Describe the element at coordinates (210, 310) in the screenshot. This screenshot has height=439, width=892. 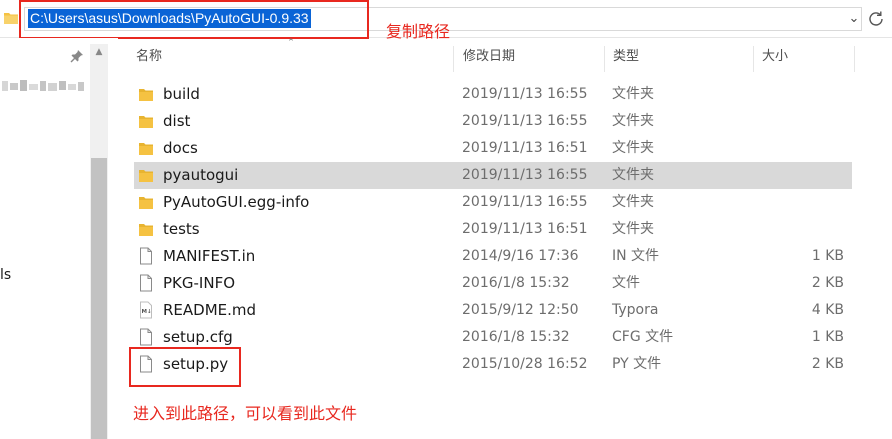
I see `file-name: README.md` at that location.